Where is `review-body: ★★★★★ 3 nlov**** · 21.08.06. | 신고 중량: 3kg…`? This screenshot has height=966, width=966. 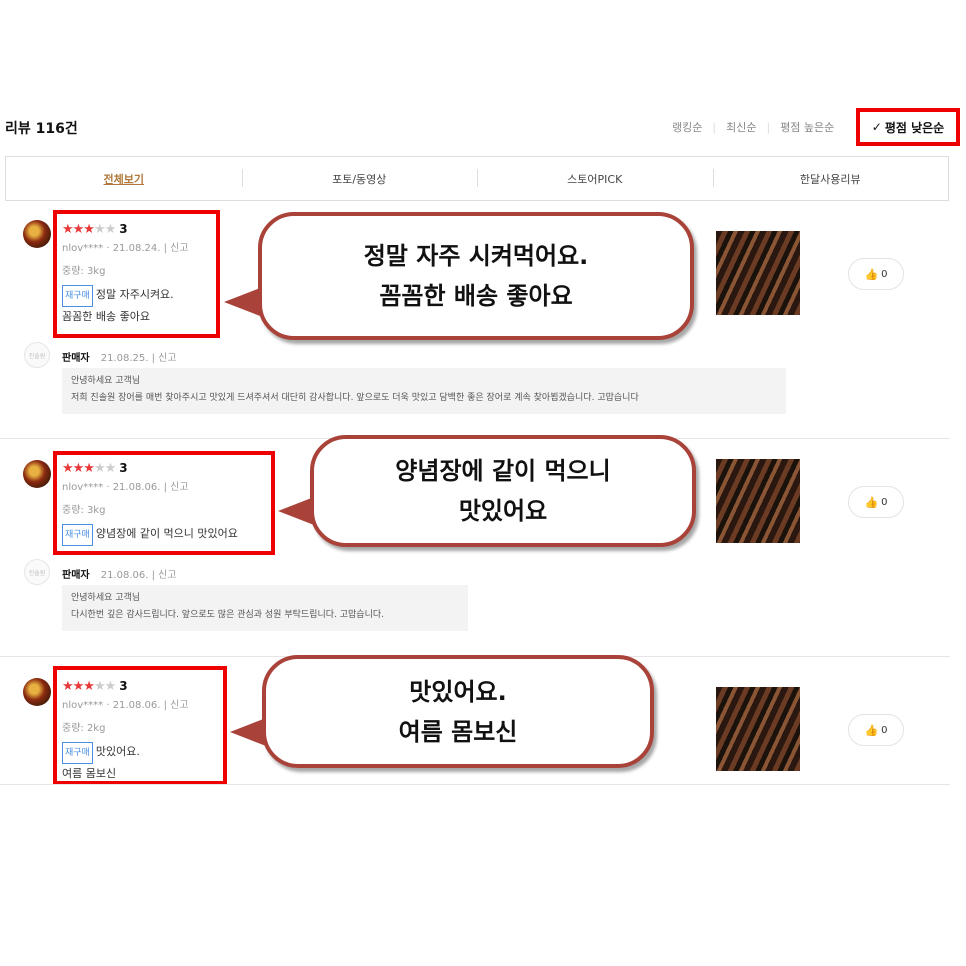
review-body: ★★★★★ 3 nlov**** · 21.08.06. | 신고 중량: 3kg… is located at coordinates (150, 501).